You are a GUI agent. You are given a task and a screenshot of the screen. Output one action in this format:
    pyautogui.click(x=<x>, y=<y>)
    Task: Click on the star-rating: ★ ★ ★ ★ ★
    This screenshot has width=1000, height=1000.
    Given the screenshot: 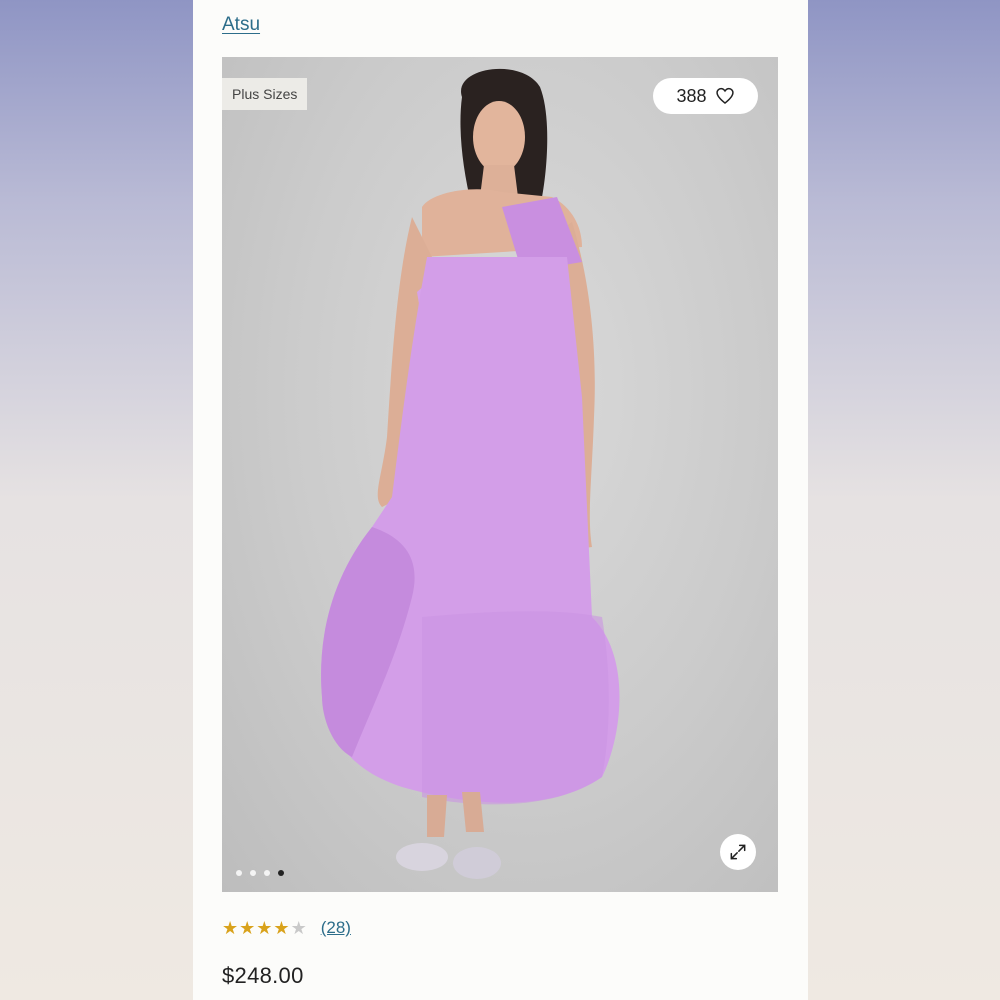 What is the action you would take?
    pyautogui.click(x=264, y=928)
    